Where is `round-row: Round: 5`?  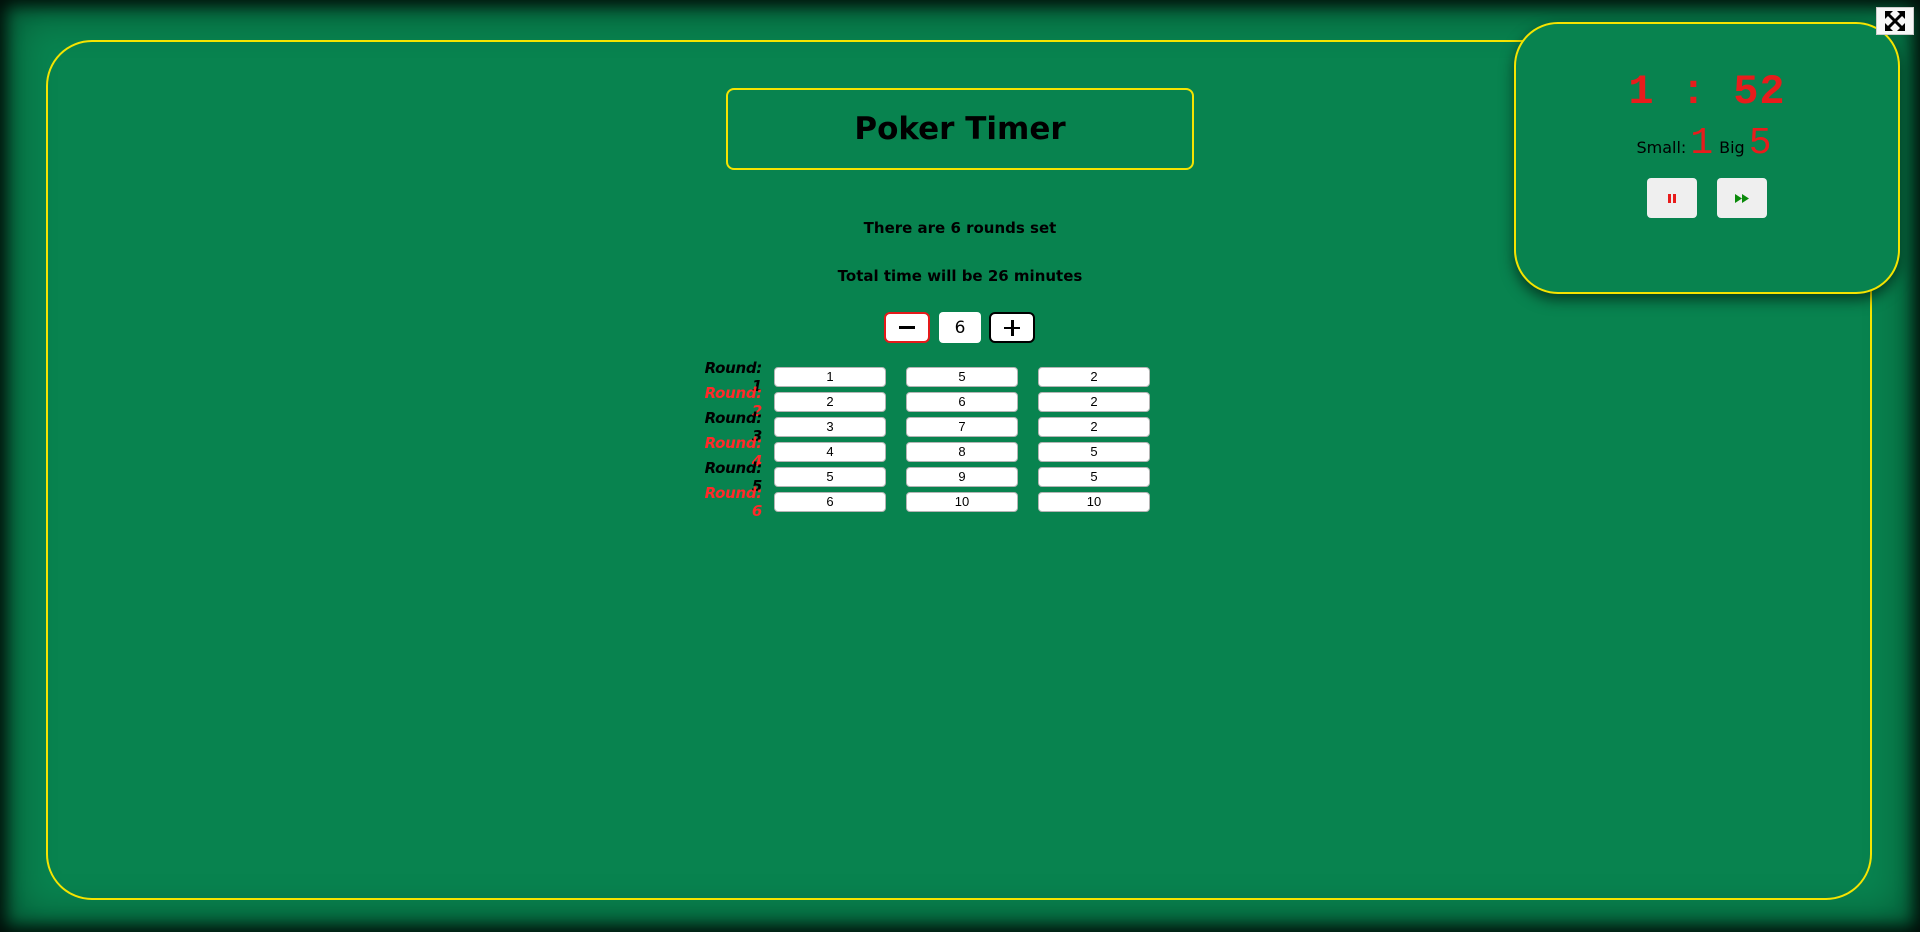
round-row: Round: 5 is located at coordinates (931, 477).